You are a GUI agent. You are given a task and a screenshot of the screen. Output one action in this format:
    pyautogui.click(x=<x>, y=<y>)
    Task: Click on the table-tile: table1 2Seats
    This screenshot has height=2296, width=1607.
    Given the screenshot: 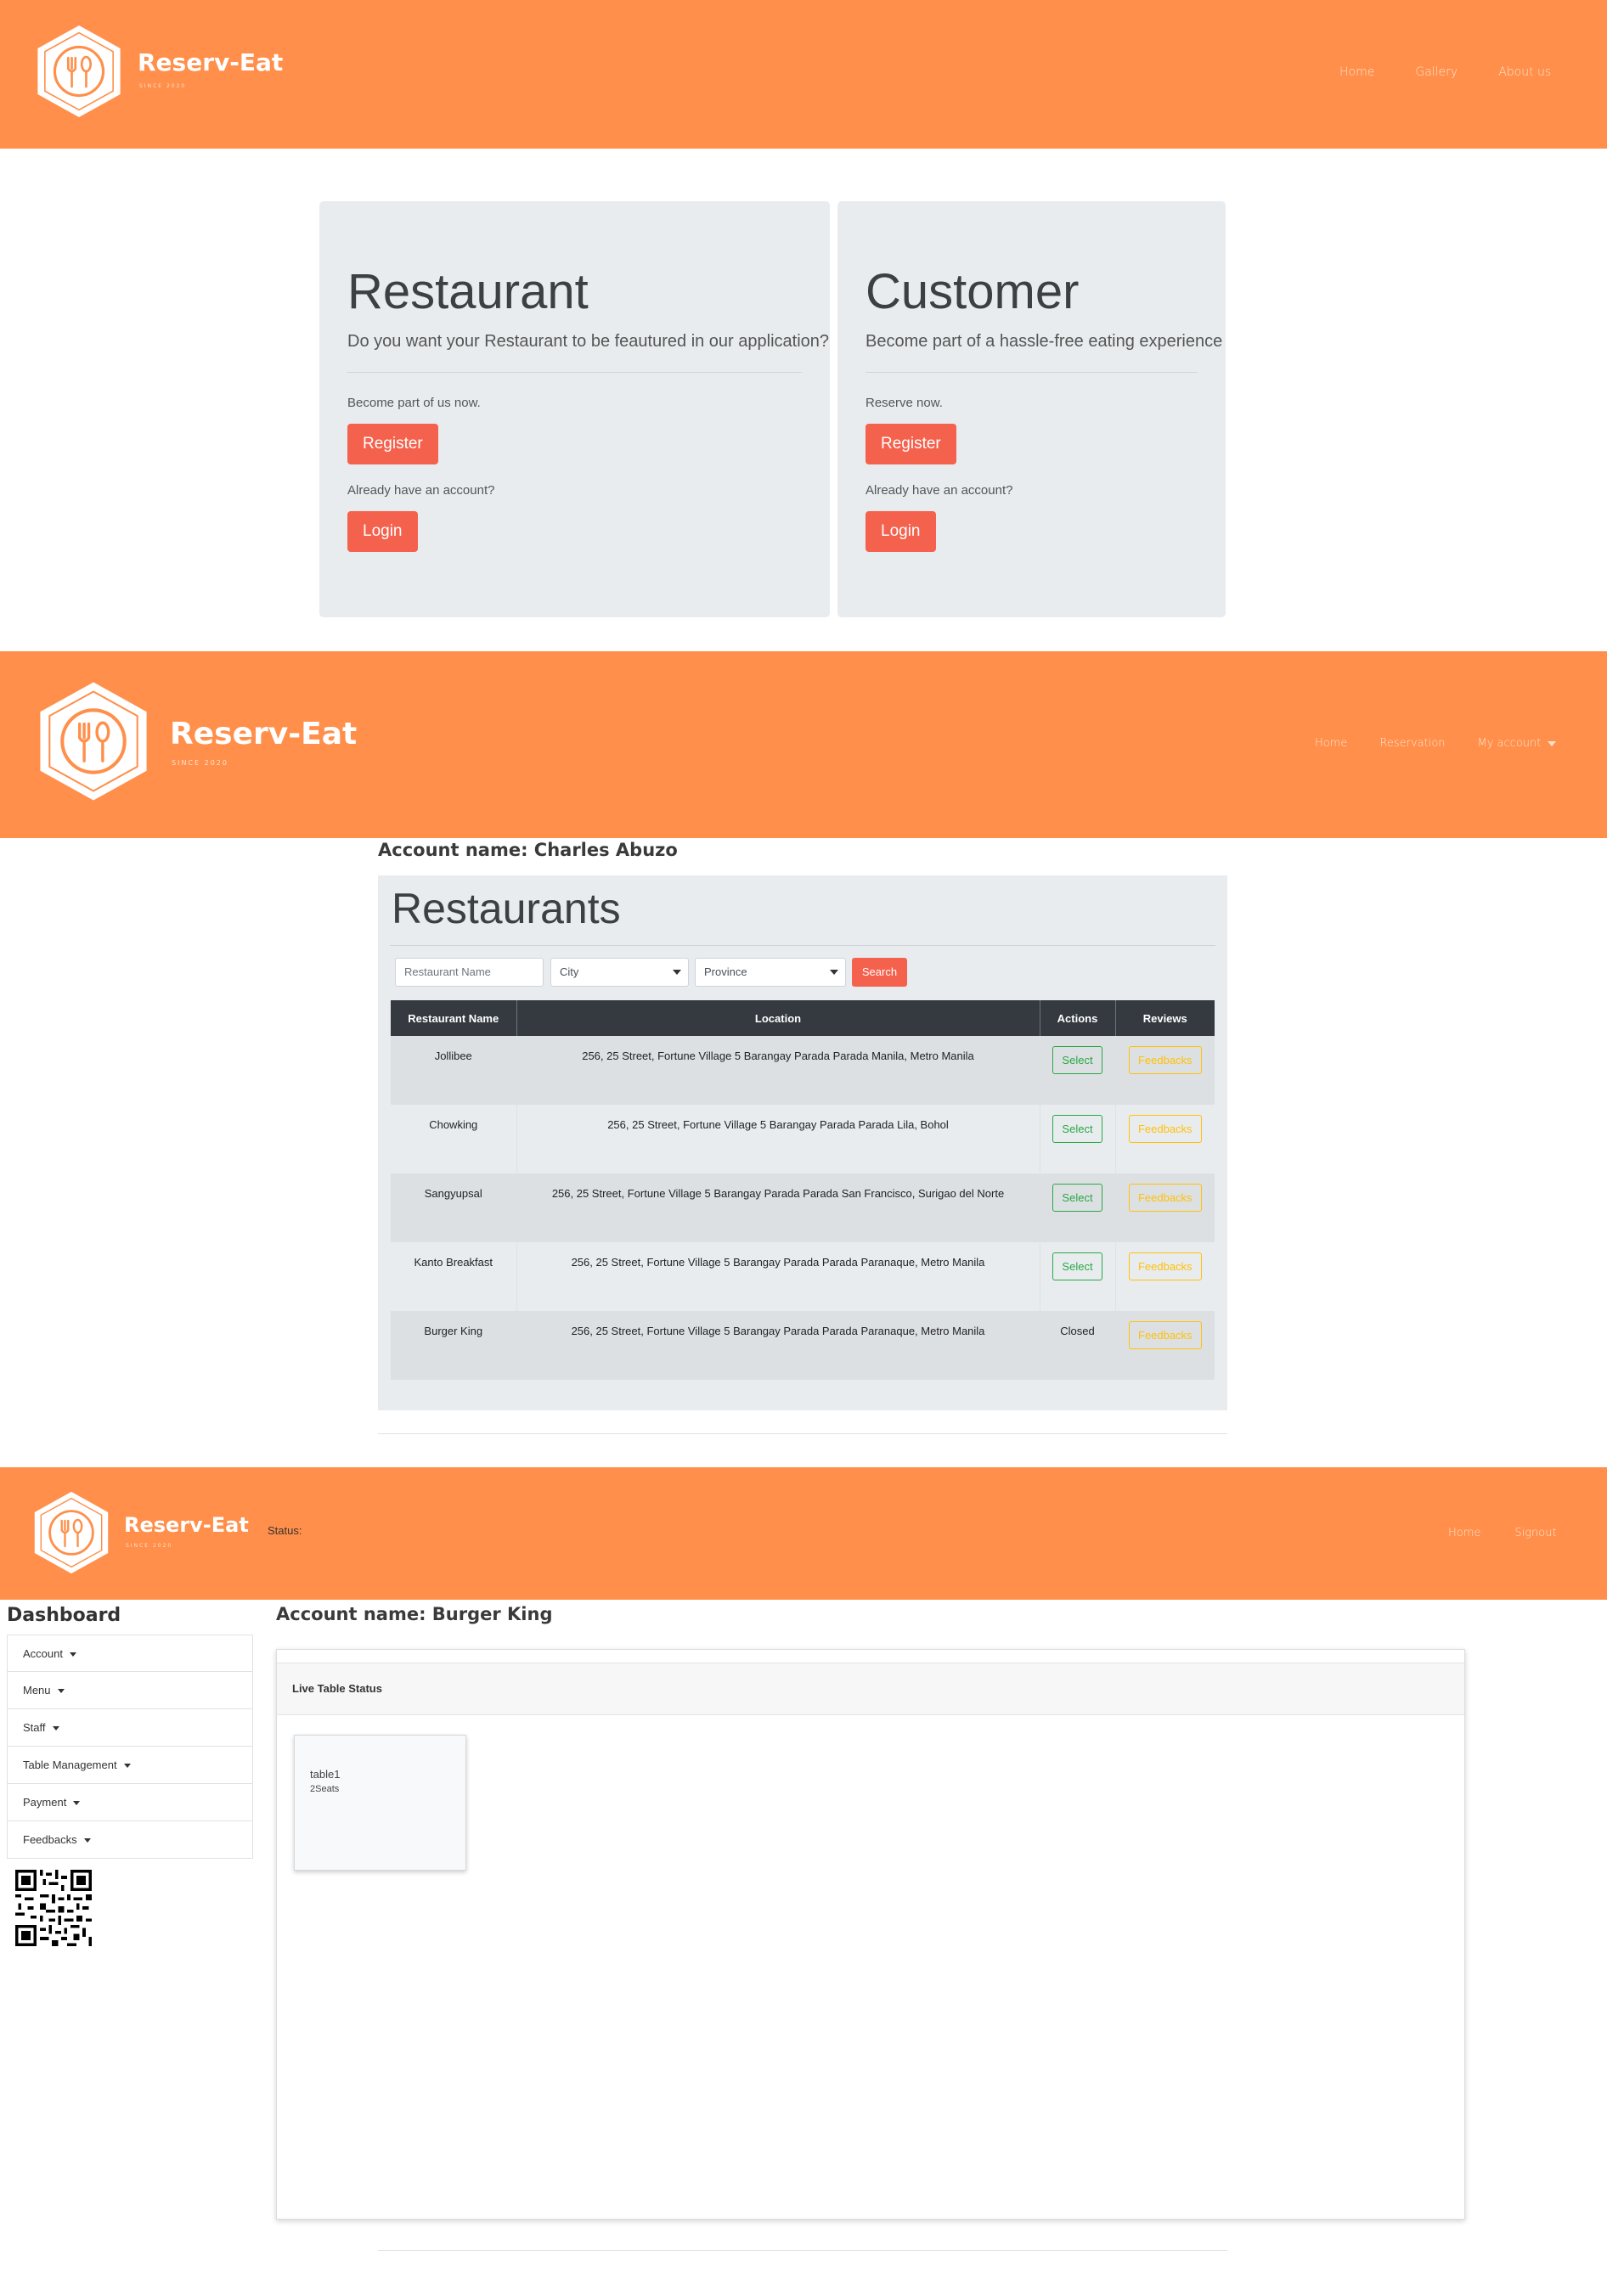 What is the action you would take?
    pyautogui.click(x=380, y=1803)
    